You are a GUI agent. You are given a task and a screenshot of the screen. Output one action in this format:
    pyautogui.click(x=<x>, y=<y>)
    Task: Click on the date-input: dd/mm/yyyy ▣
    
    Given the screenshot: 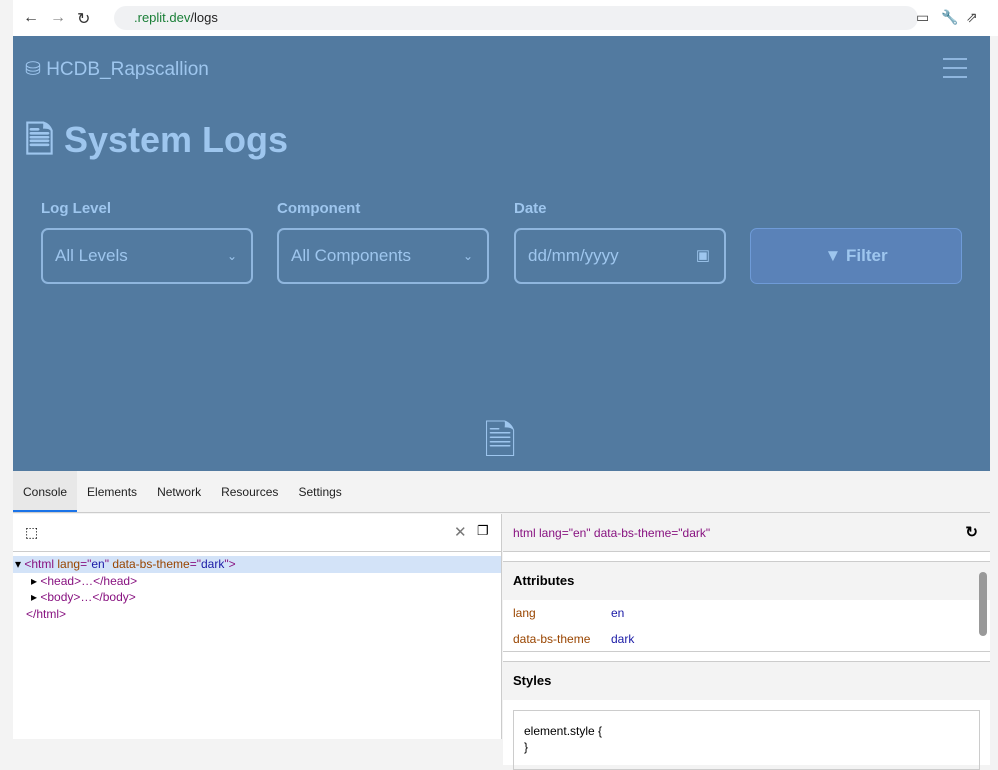 What is the action you would take?
    pyautogui.click(x=620, y=256)
    